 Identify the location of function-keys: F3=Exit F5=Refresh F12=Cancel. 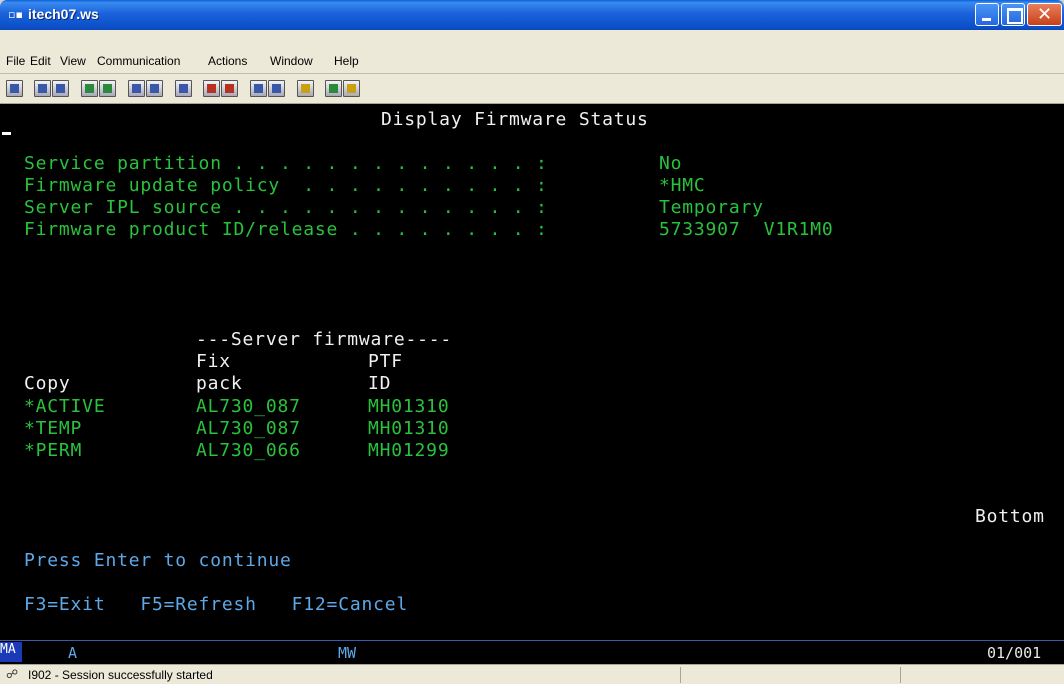
(216, 605).